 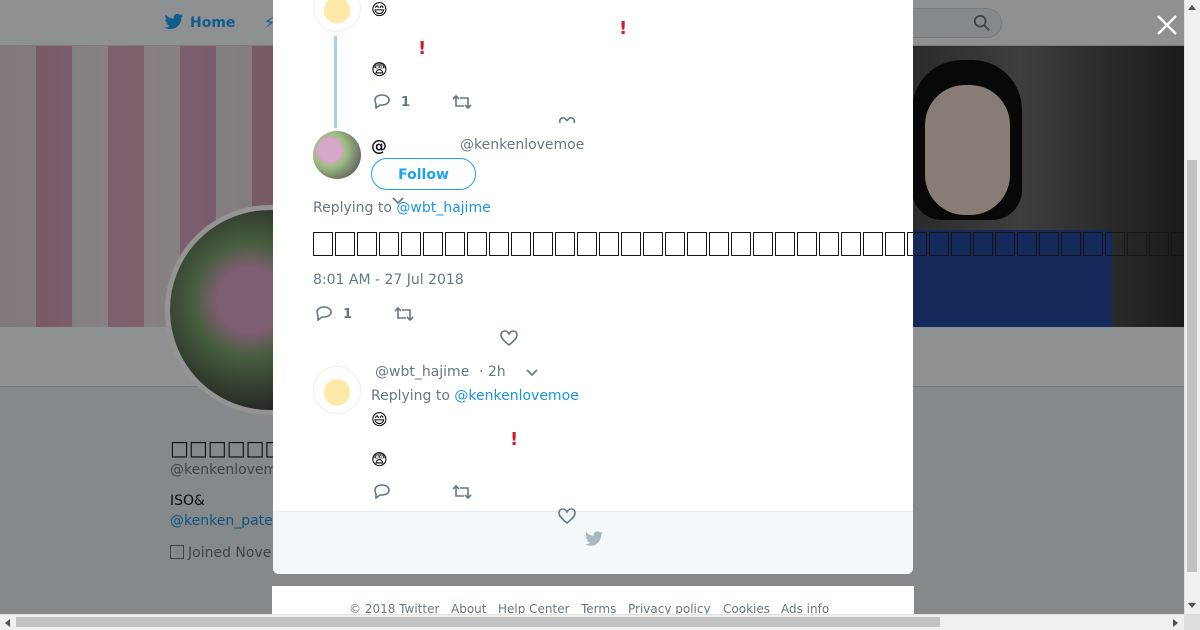 I want to click on horizontal-scrollbar-thumb, so click(x=478, y=622).